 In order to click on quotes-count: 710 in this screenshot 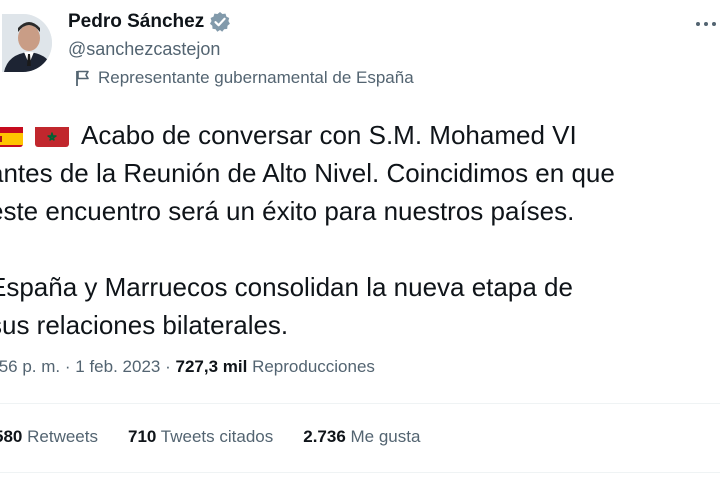, I will do `click(142, 436)`.